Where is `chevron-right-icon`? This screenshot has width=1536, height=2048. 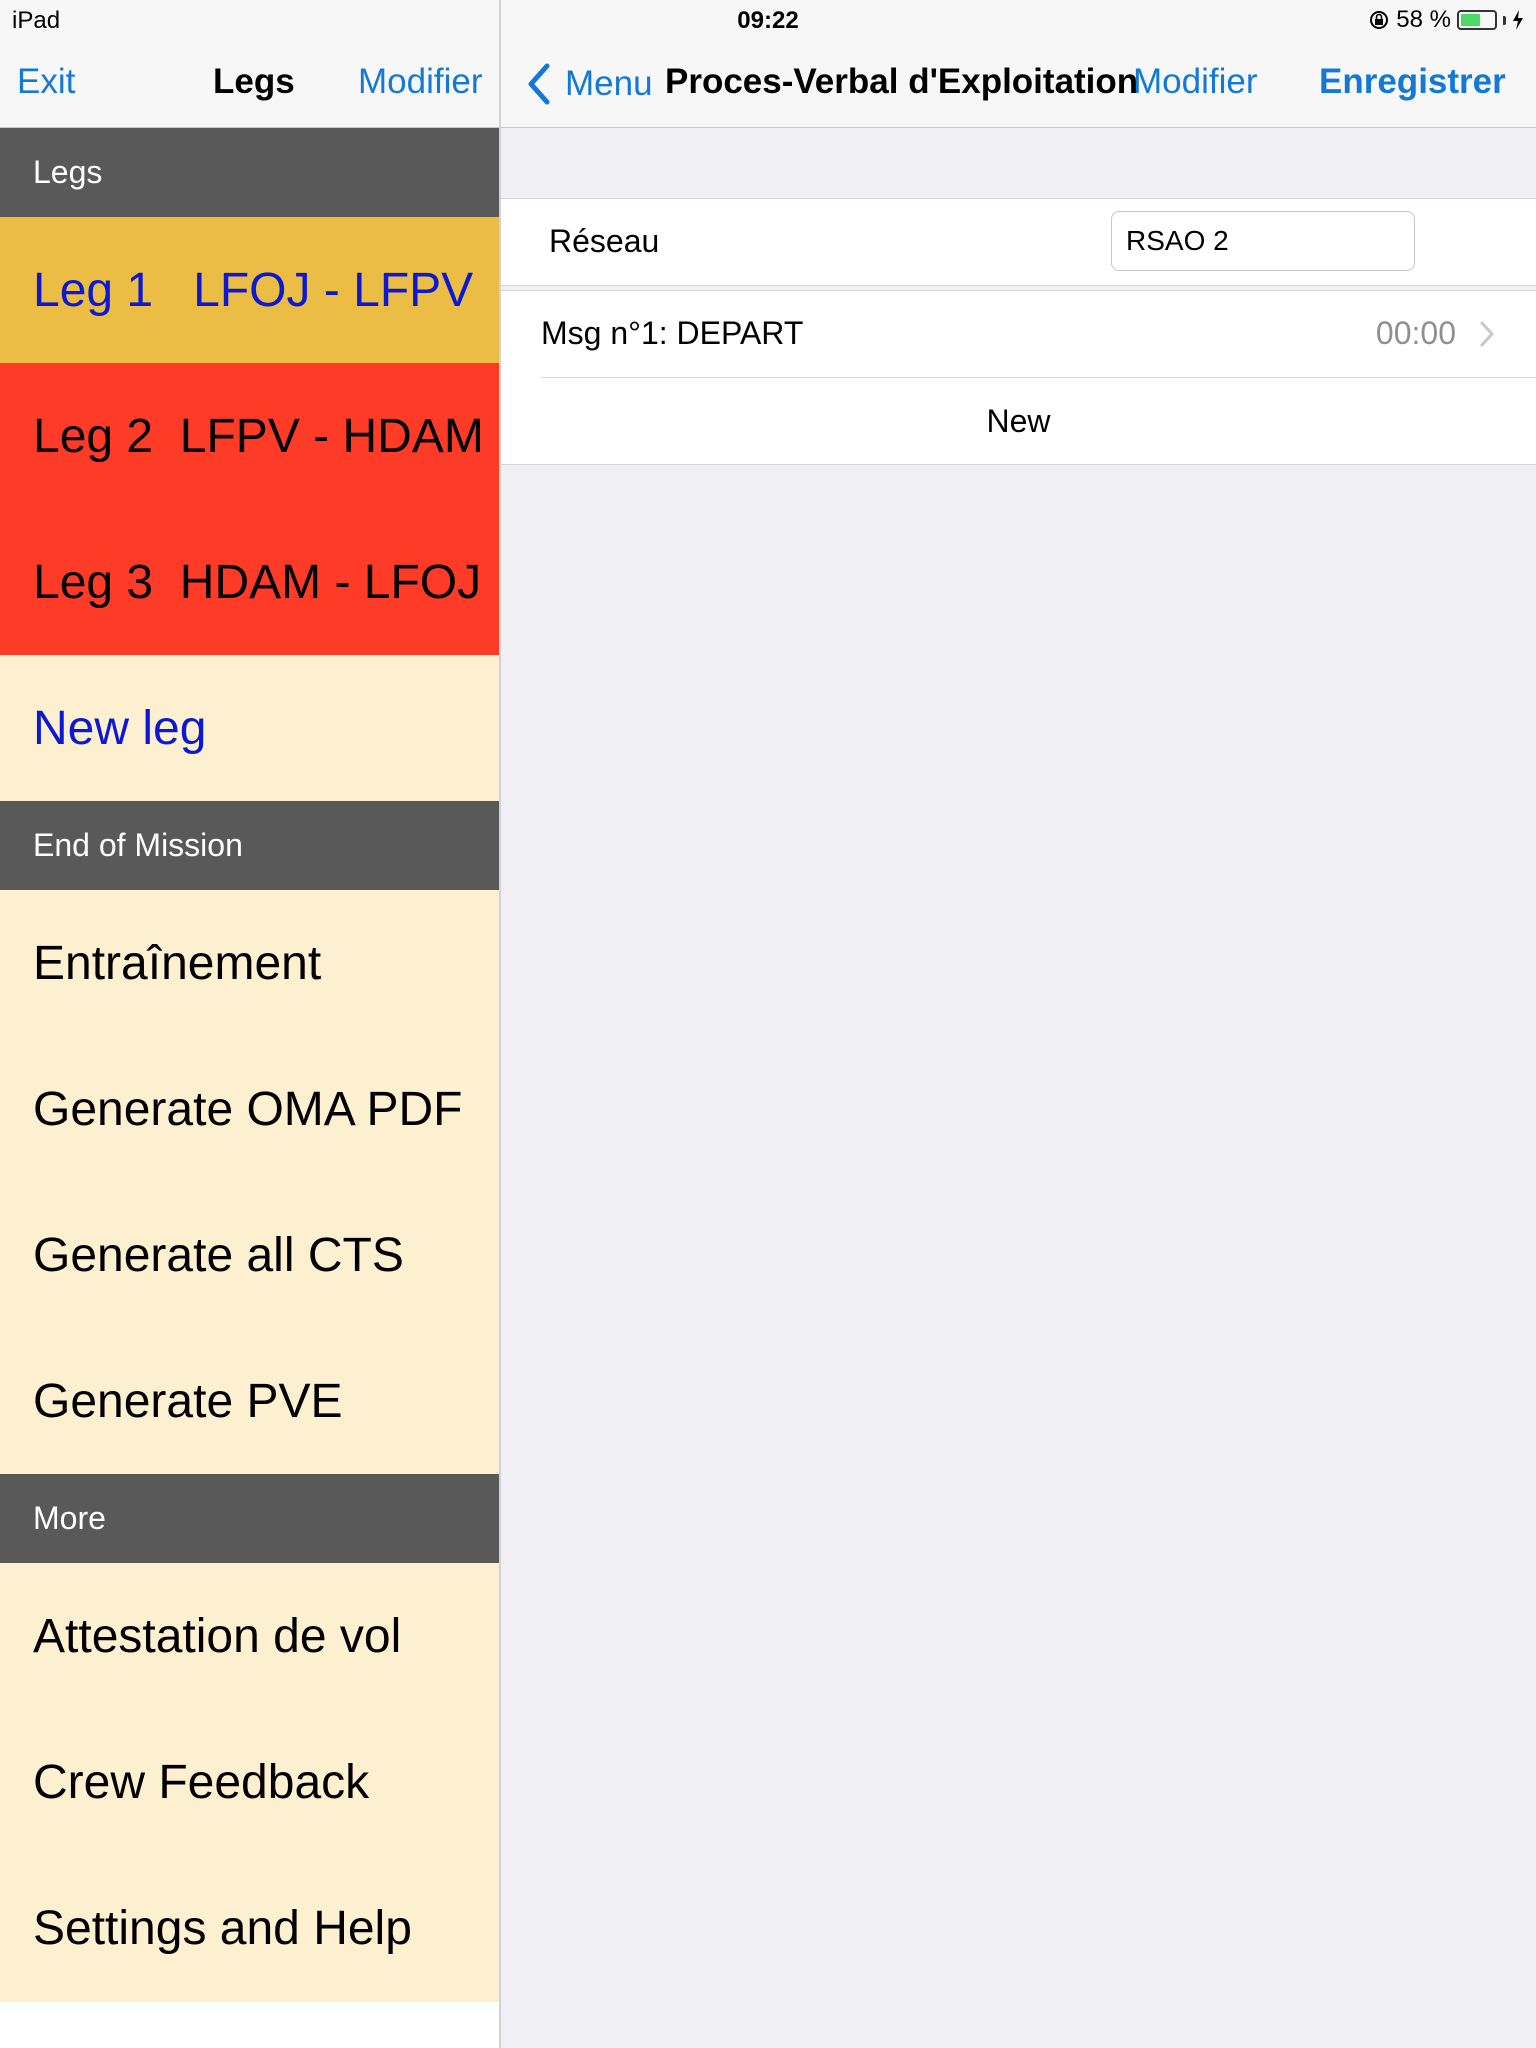 chevron-right-icon is located at coordinates (1487, 334).